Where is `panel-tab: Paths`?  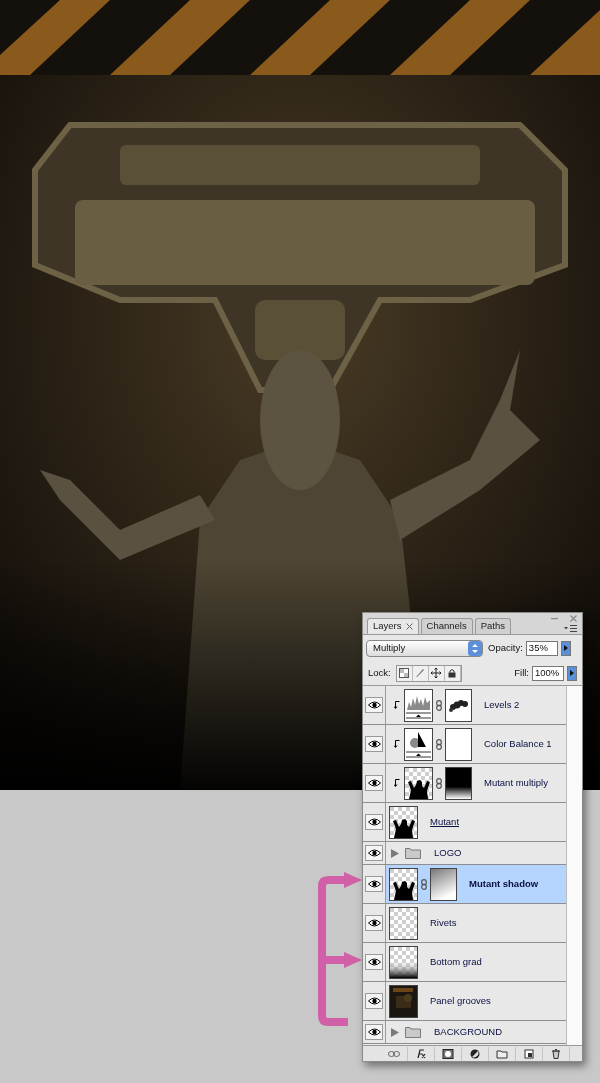 panel-tab: Paths is located at coordinates (492, 626).